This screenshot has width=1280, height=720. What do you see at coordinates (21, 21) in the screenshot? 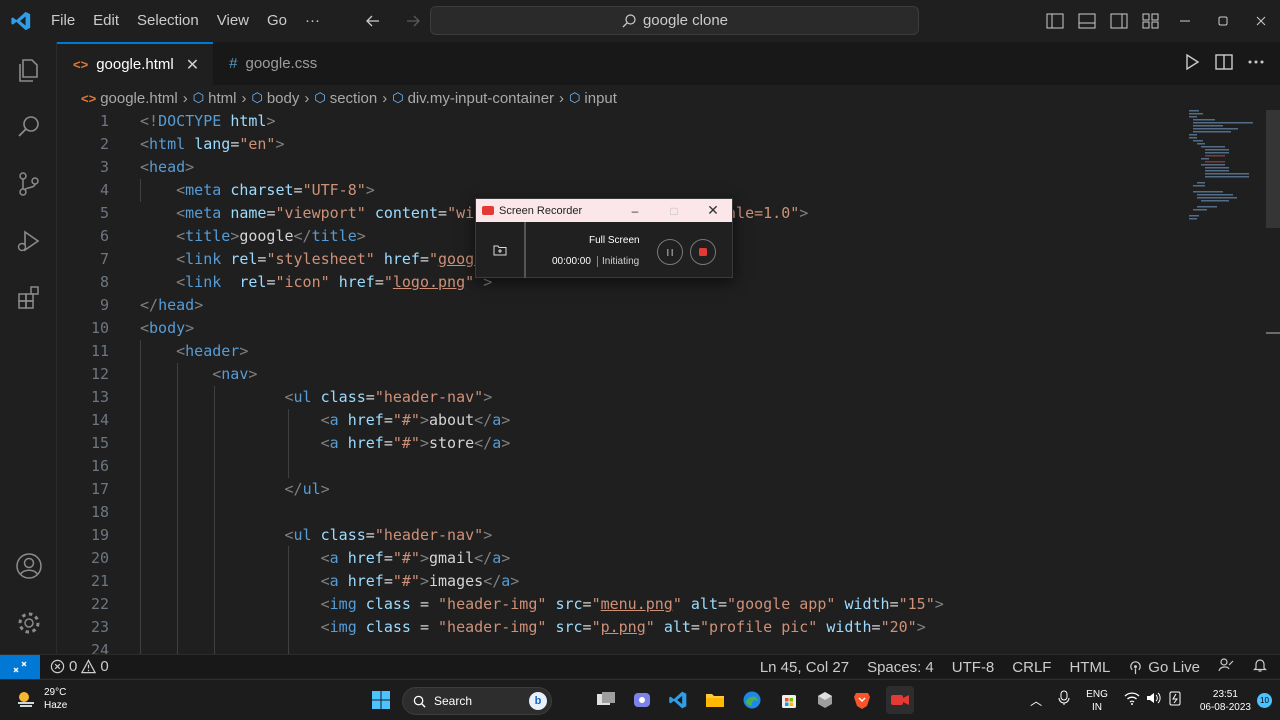
I see `vscode-logo-icon` at bounding box center [21, 21].